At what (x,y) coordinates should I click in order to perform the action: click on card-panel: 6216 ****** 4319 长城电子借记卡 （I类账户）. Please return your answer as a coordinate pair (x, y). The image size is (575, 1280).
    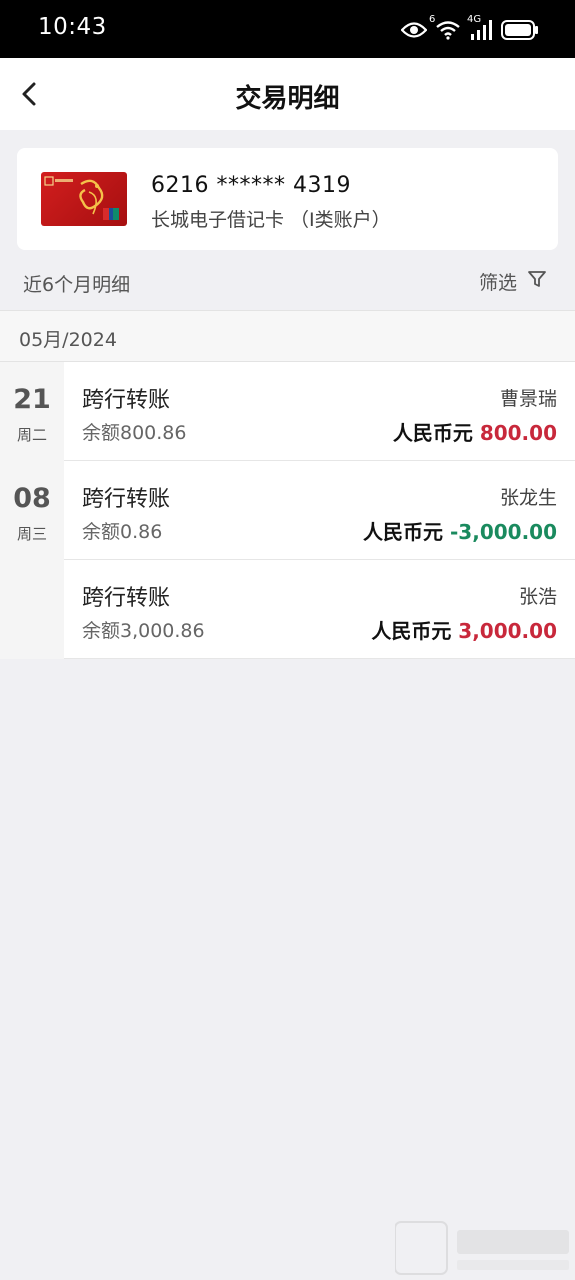
    Looking at the image, I should click on (287, 199).